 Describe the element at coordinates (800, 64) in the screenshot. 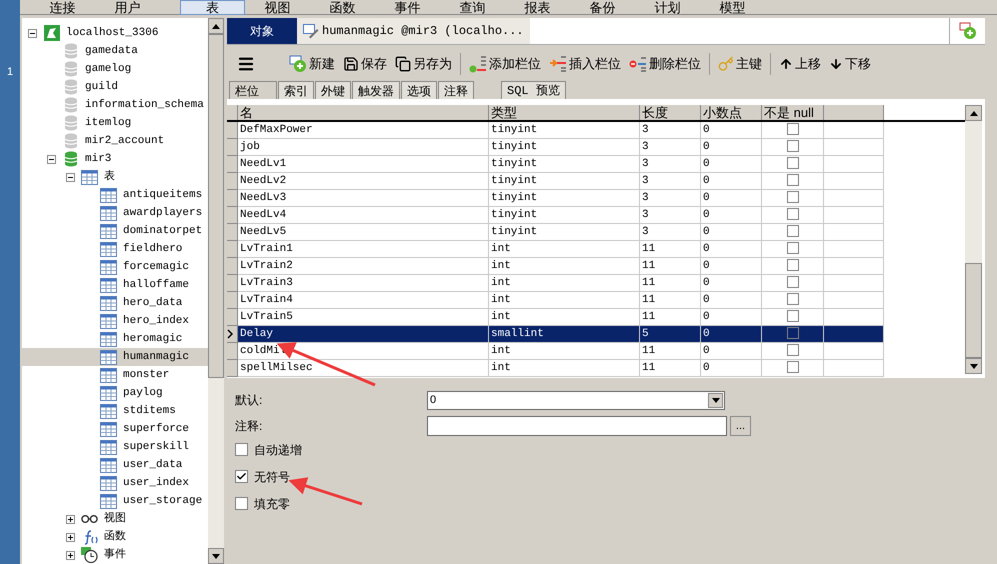

I see `toolbar-button: 上移` at that location.